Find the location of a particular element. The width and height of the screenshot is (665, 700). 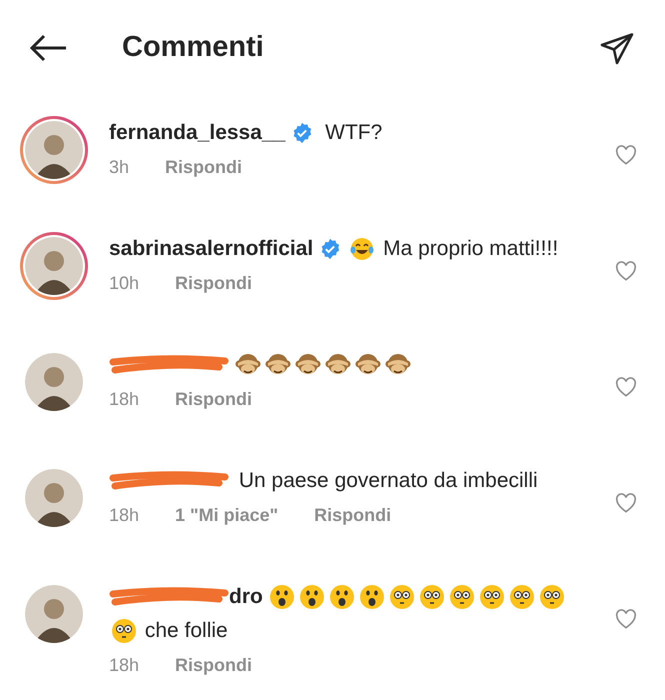

comment-text: WTF? is located at coordinates (353, 132).